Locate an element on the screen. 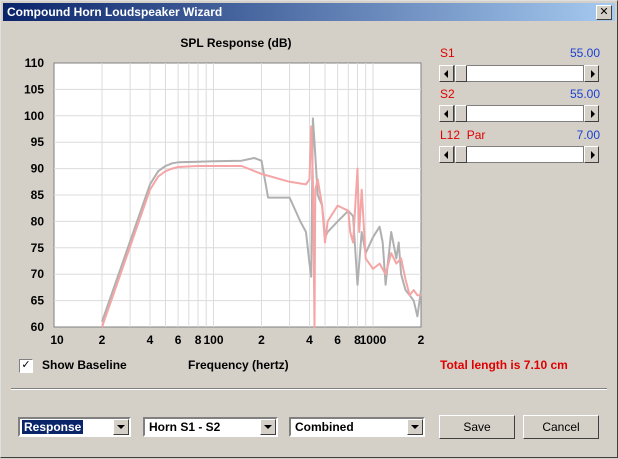 The width and height of the screenshot is (618, 459). slider-l12-thumb is located at coordinates (461, 154).